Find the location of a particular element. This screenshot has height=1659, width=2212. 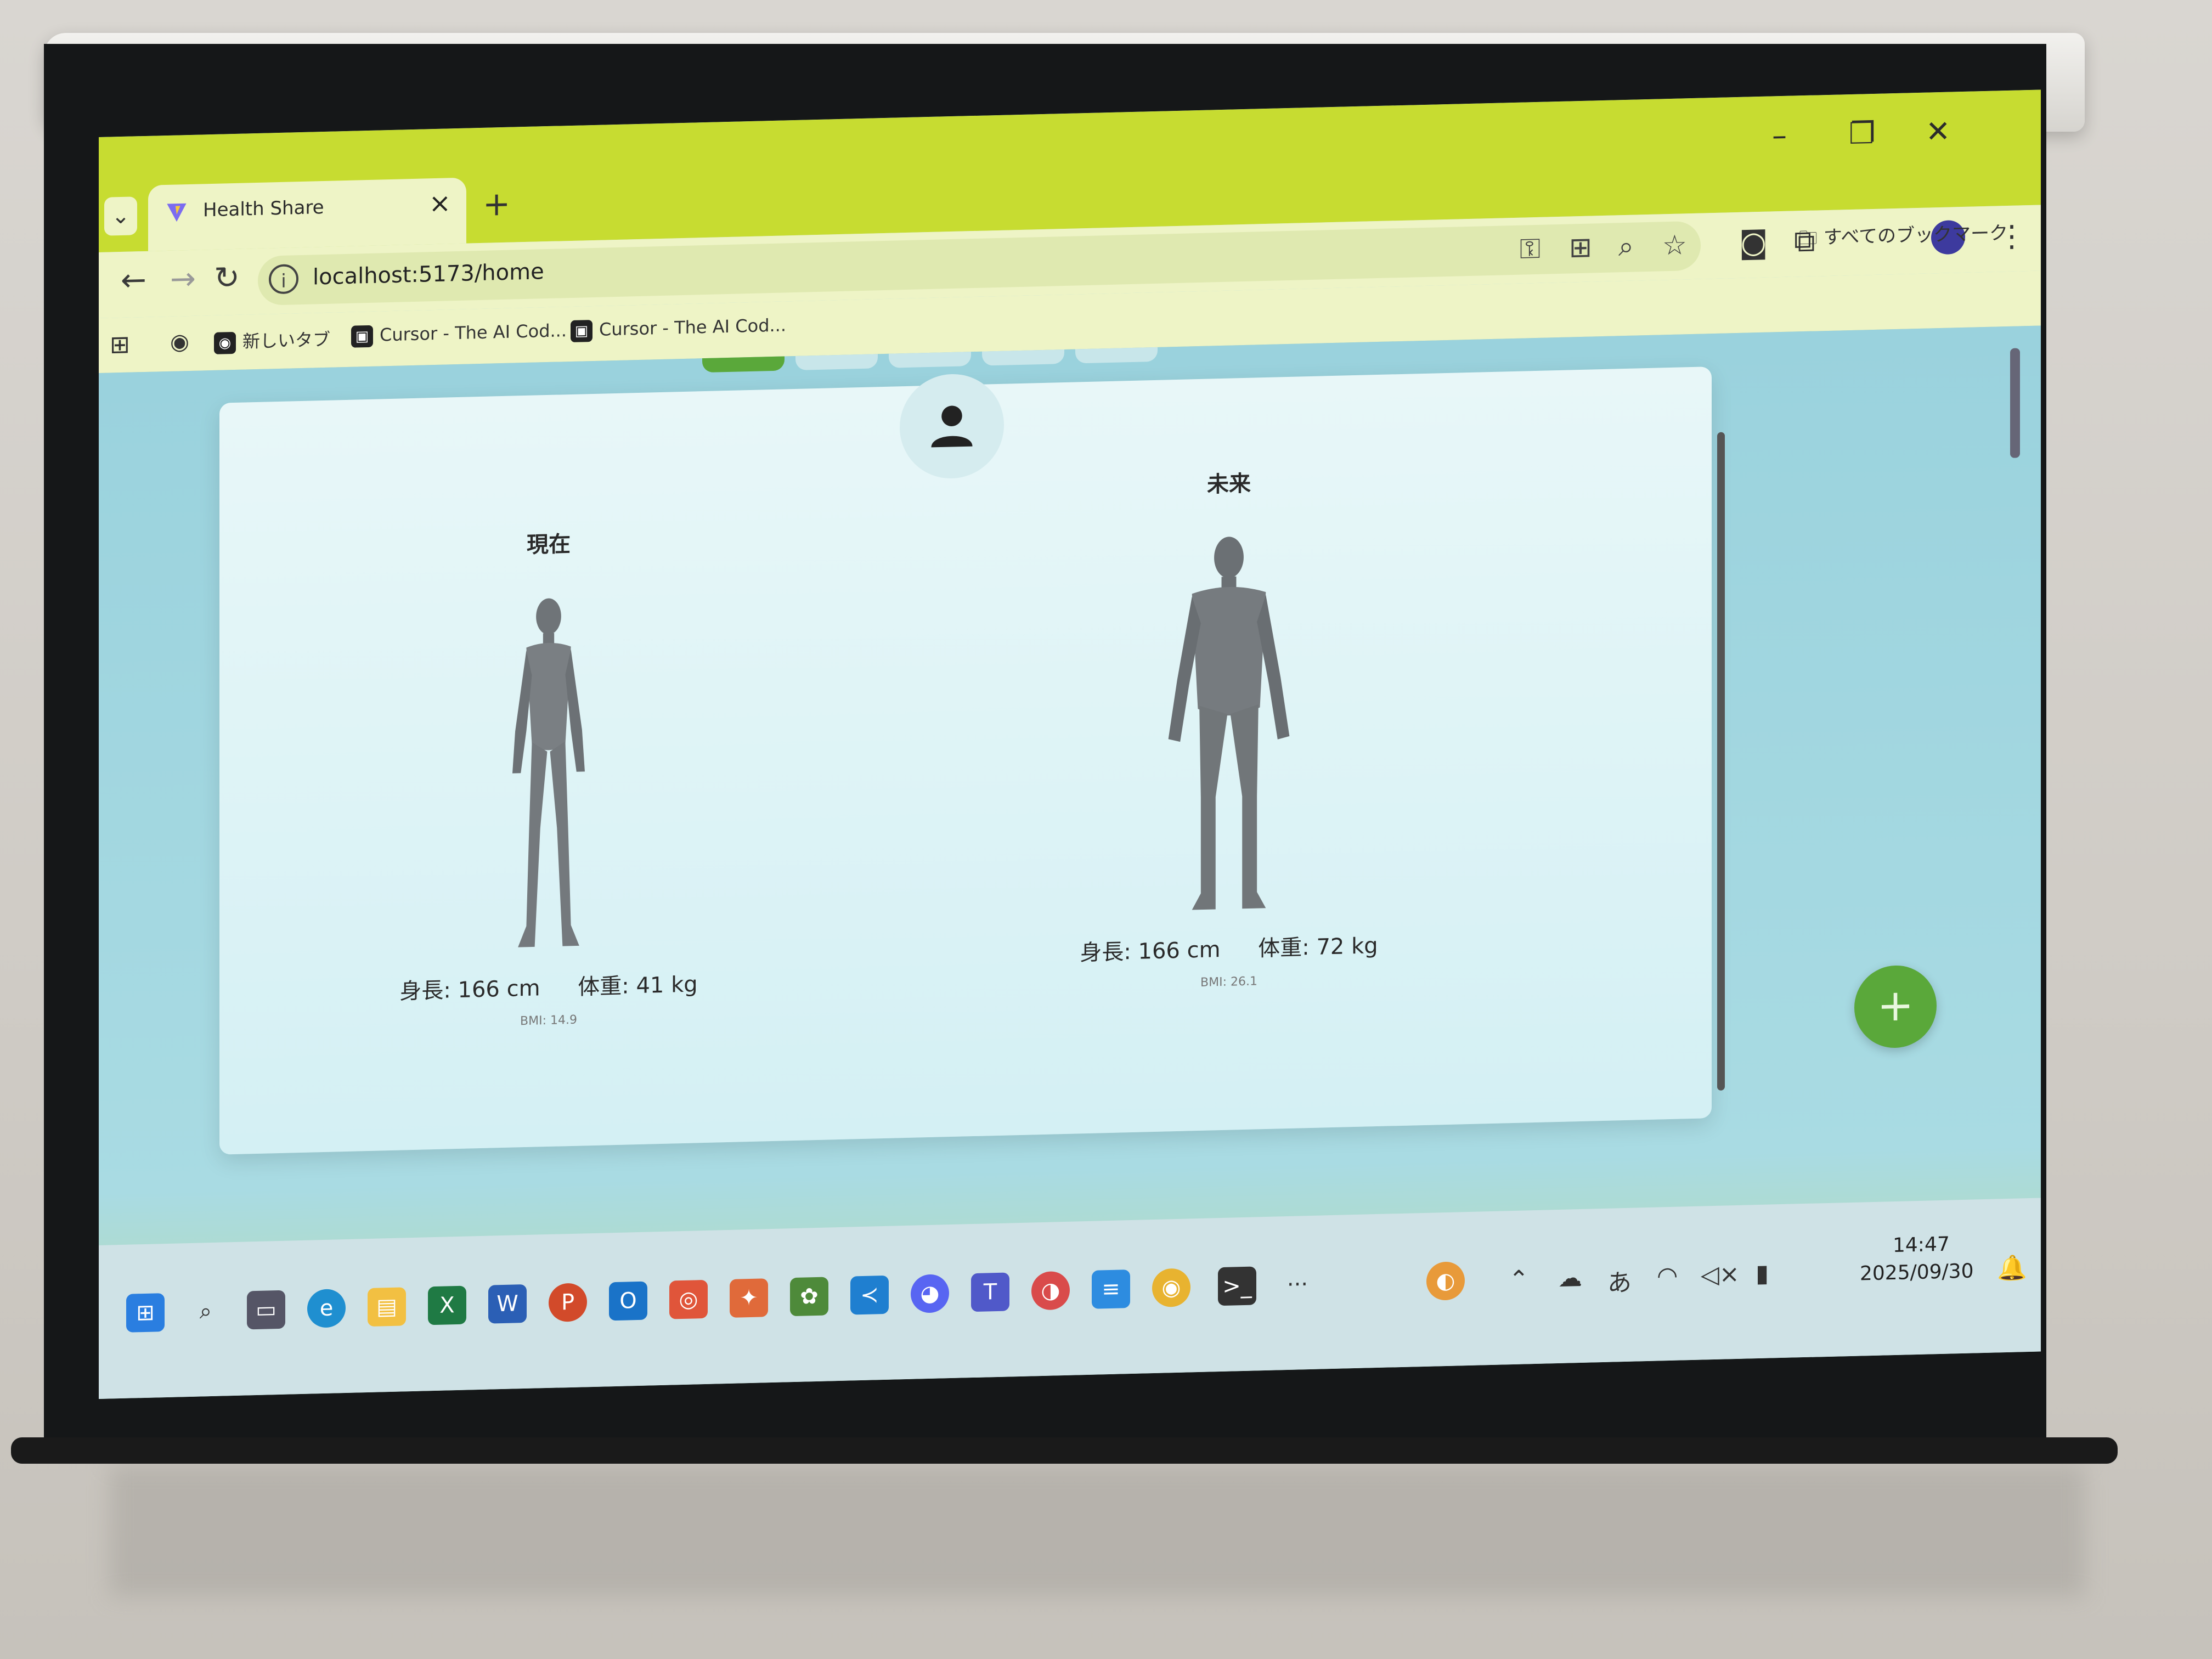

app-tab-active is located at coordinates (744, 364).